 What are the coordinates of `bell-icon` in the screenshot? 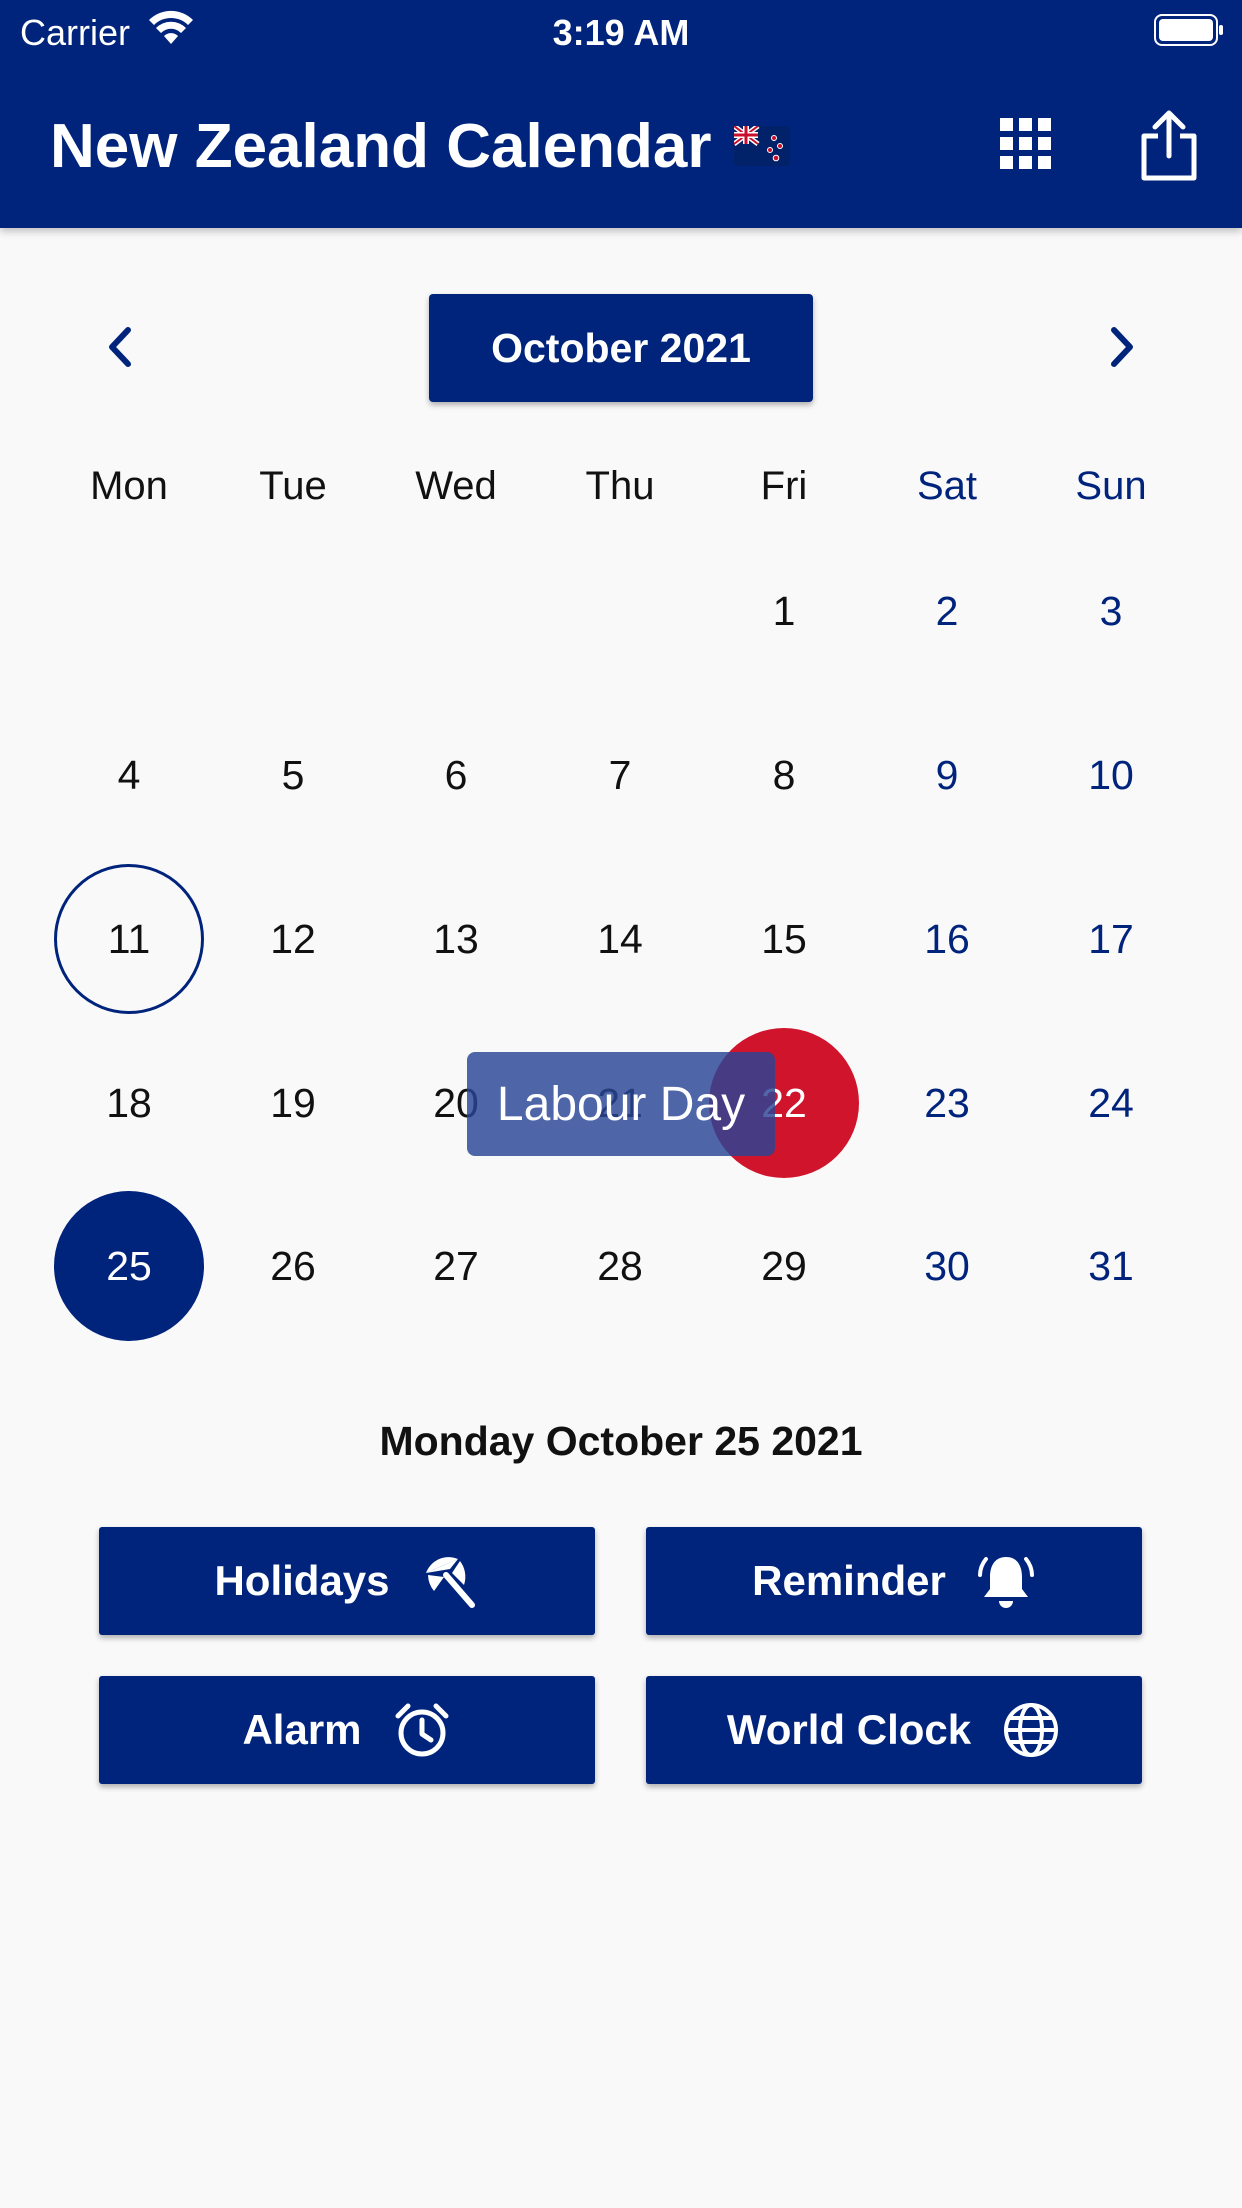 It's located at (1005, 1582).